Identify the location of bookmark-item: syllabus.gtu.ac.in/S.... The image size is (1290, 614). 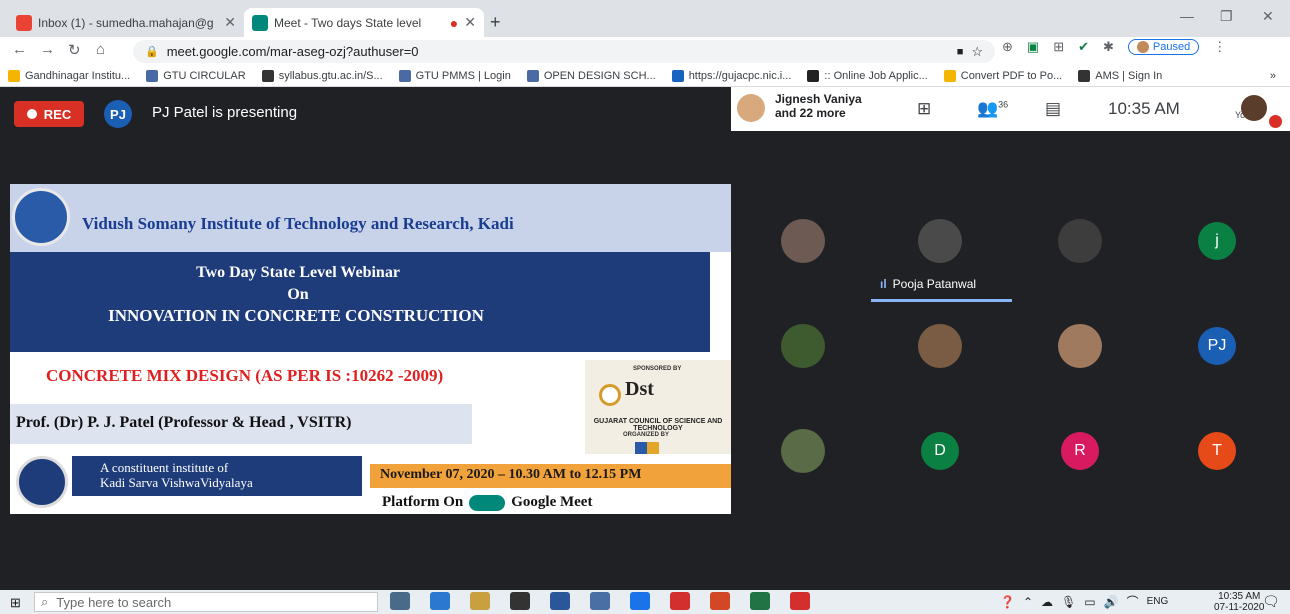
(322, 75).